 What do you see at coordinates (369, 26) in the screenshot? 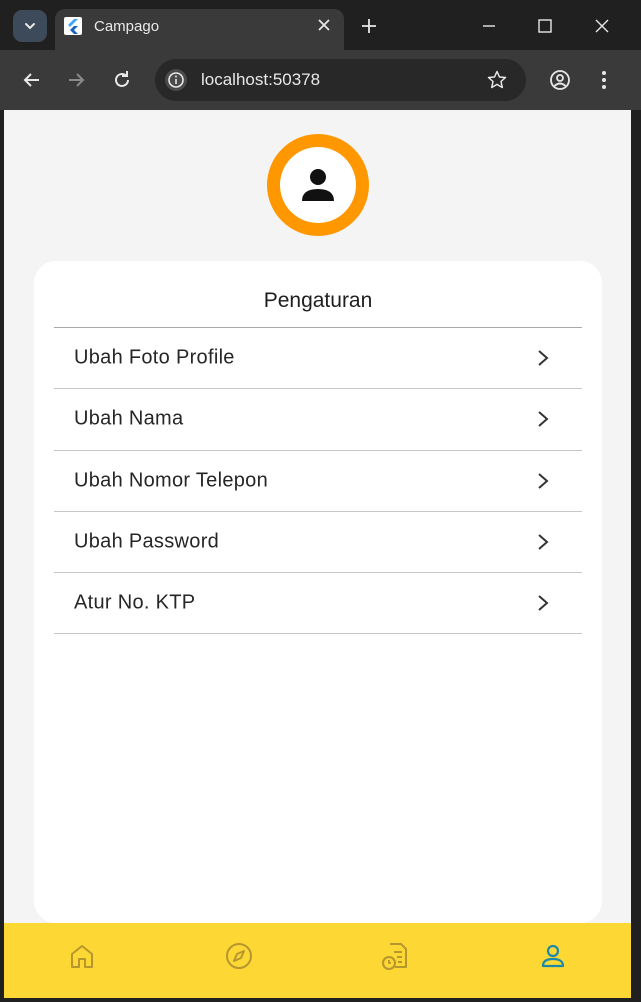
I see `new-tab-icon` at bounding box center [369, 26].